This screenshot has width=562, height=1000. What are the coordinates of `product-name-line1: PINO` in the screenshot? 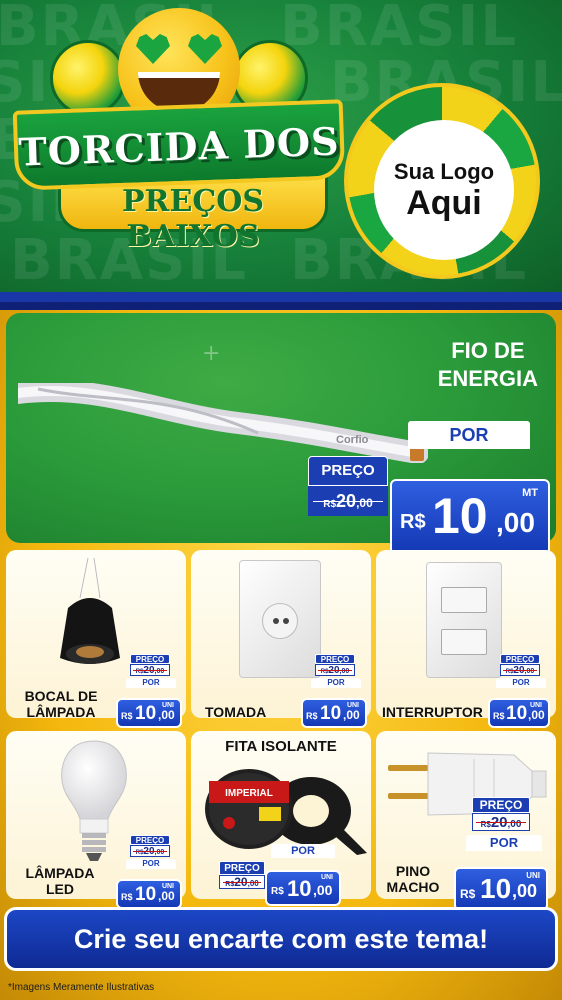 It's located at (413, 871).